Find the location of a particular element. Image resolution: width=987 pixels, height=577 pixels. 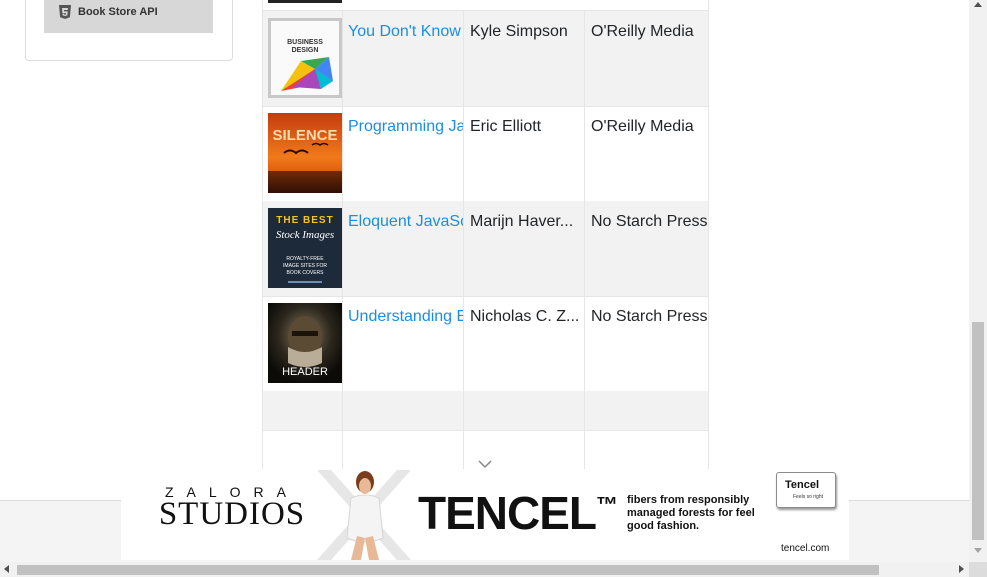

sidebar-panel: Book Store API is located at coordinates (129, 30).